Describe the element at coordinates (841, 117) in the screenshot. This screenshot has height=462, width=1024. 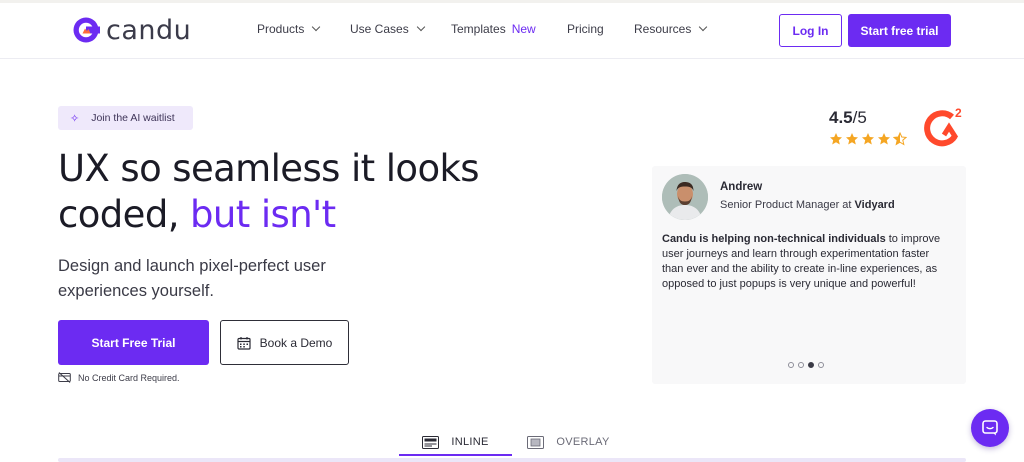
I see `rating-value: 4.5` at that location.